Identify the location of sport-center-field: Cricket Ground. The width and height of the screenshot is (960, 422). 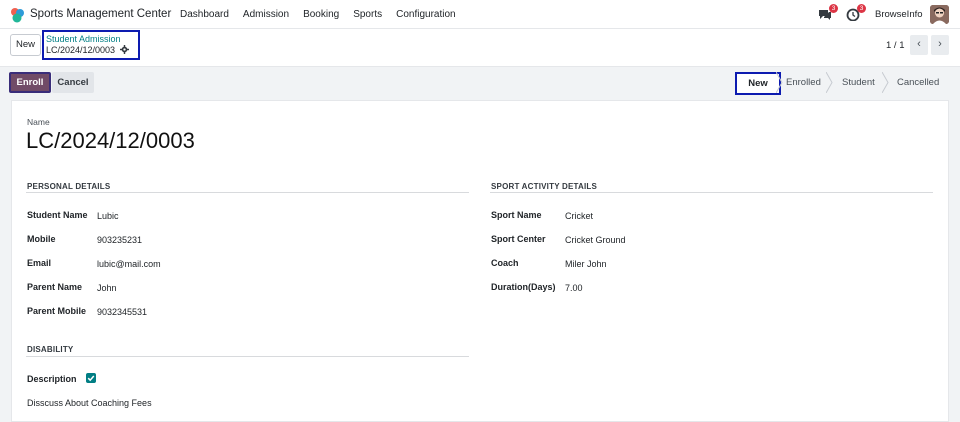
(595, 240).